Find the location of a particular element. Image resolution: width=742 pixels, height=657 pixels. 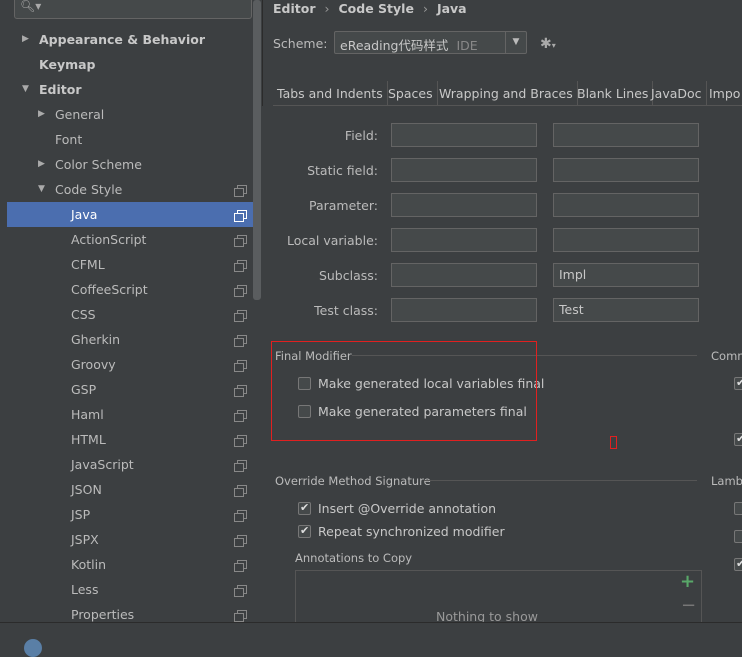

sidebar-item-label: Code Style is located at coordinates (89, 189).